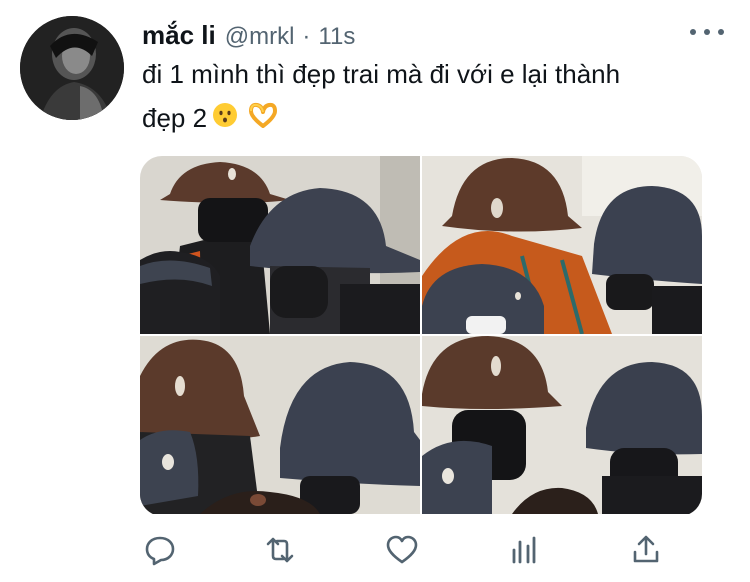 The width and height of the screenshot is (750, 582). Describe the element at coordinates (72, 68) in the screenshot. I see `author-avatar` at that location.